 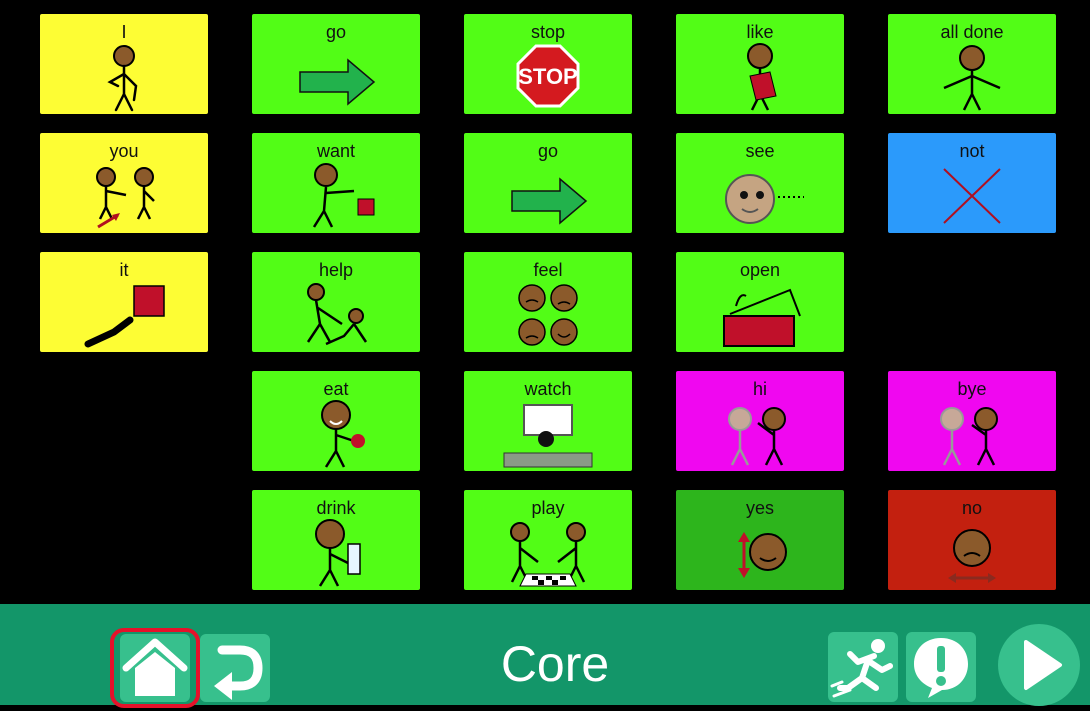 What do you see at coordinates (125, 198) in the screenshot?
I see `two-people-pointing-icon` at bounding box center [125, 198].